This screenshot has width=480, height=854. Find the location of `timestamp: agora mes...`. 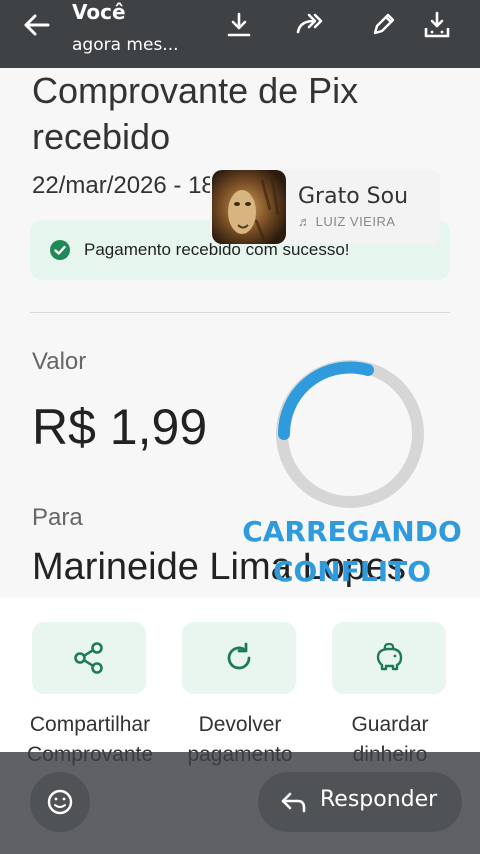

timestamp: agora mes... is located at coordinates (125, 45).